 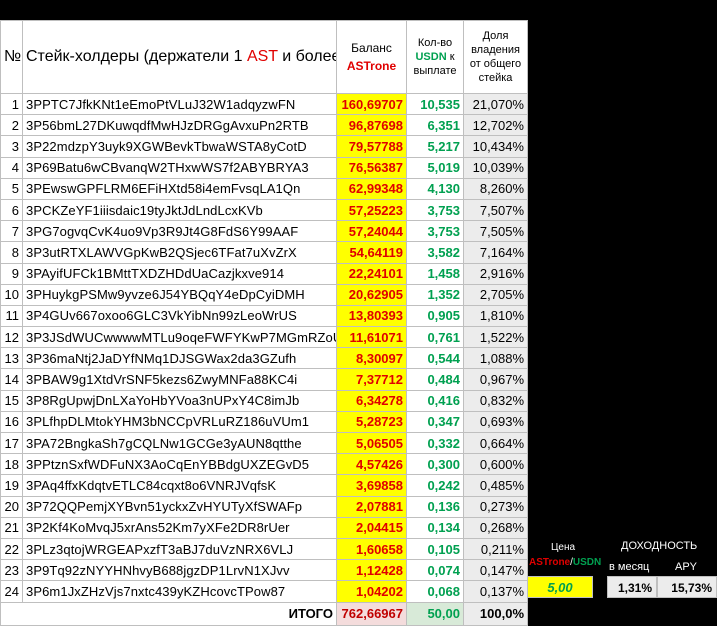 I want to click on row-address: 3P3utRTXLAWVGpKwB2QSjec6TFat7uXvZrX, so click(x=179, y=252).